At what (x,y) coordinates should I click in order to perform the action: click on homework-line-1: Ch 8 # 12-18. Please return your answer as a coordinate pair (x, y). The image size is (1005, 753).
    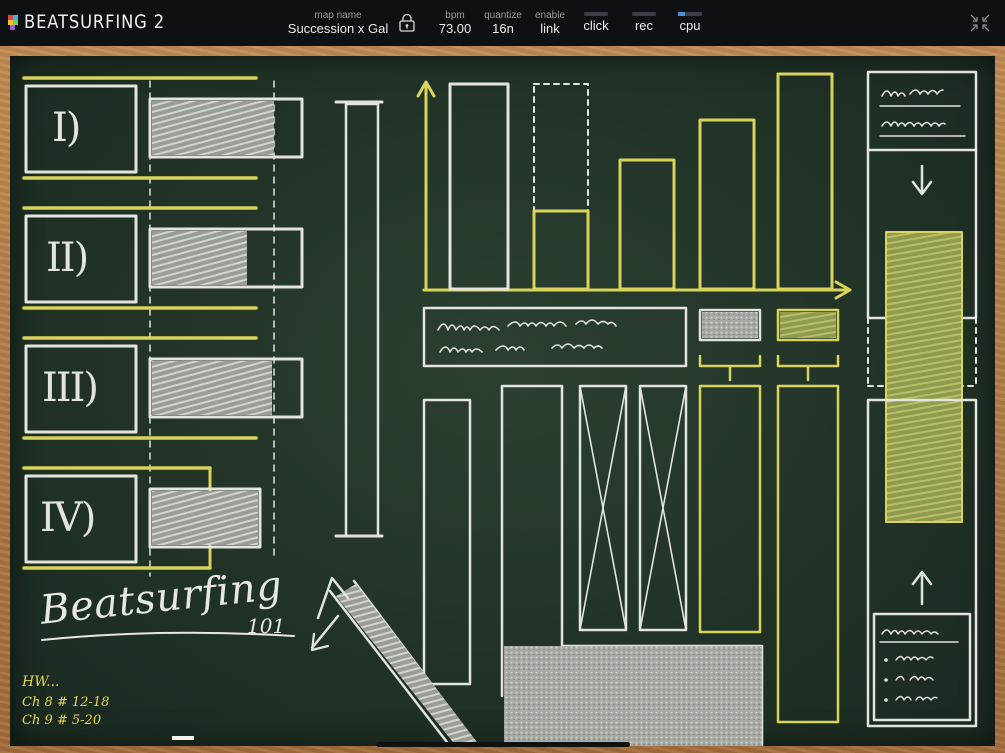
    Looking at the image, I should click on (66, 702).